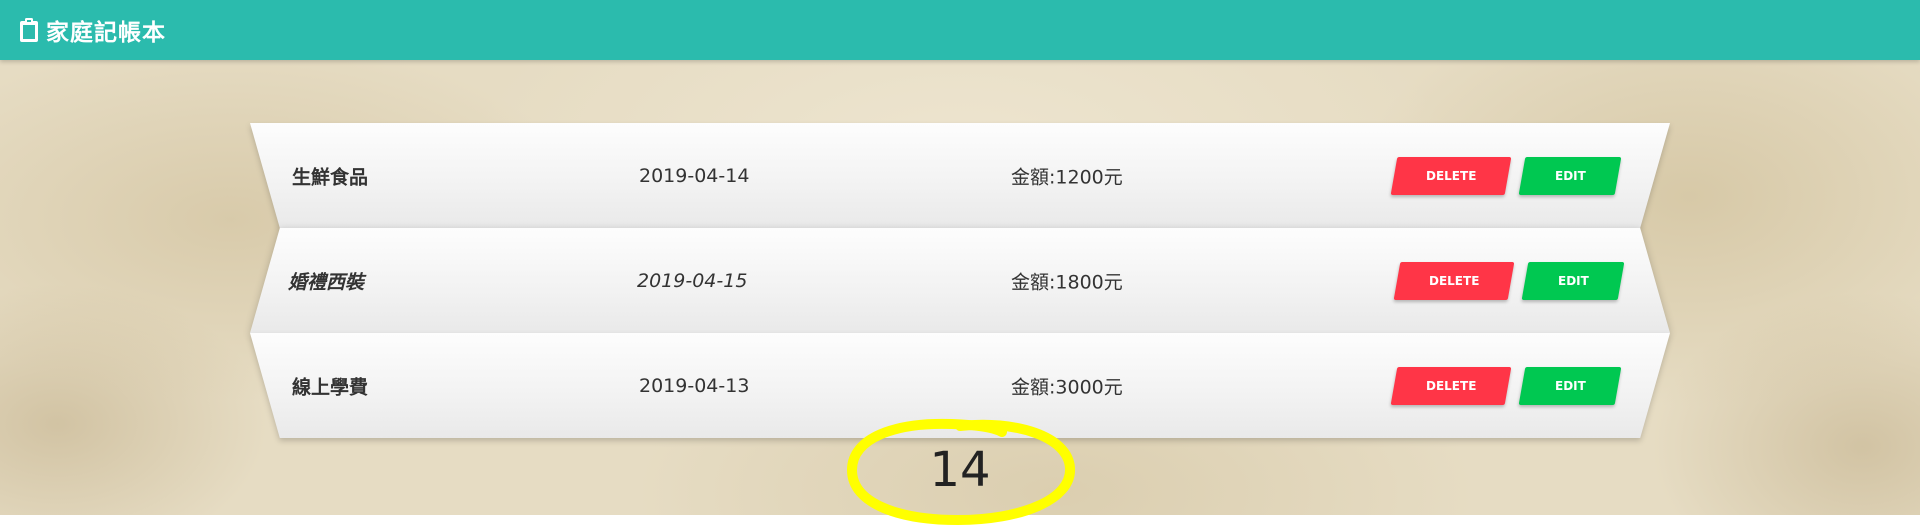 The image size is (1920, 528). Describe the element at coordinates (1067, 282) in the screenshot. I see `record-amount: 金額:1800元` at that location.